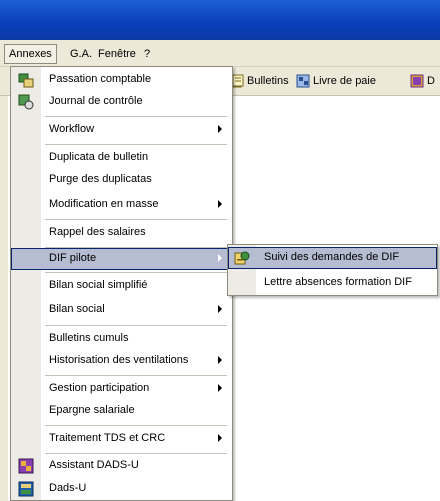  What do you see at coordinates (73, 258) in the screenshot?
I see `menu-item-label: DIF pilote` at bounding box center [73, 258].